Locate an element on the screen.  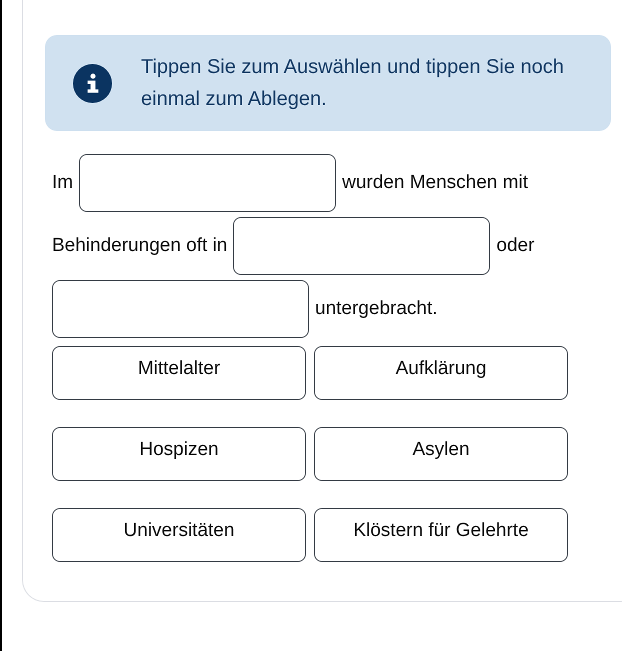
answer-option: Asylen is located at coordinates (441, 454).